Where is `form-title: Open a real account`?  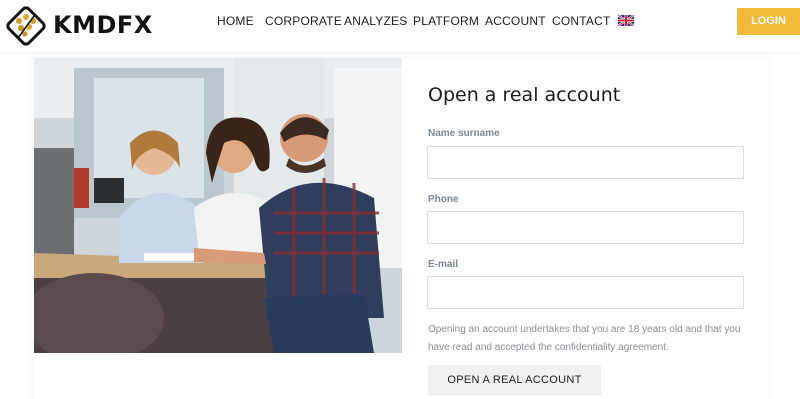
form-title: Open a real account is located at coordinates (524, 95).